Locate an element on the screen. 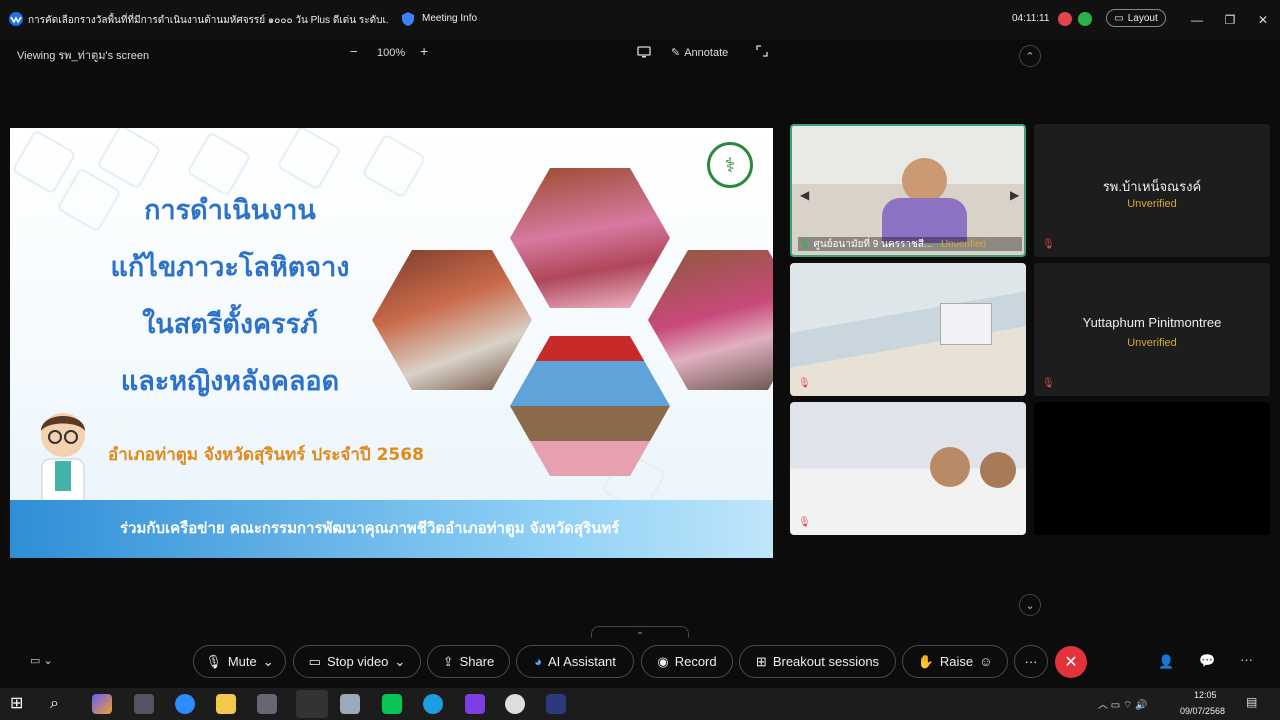 This screenshot has height=720, width=1280. photo-hexagon-top is located at coordinates (590, 238).